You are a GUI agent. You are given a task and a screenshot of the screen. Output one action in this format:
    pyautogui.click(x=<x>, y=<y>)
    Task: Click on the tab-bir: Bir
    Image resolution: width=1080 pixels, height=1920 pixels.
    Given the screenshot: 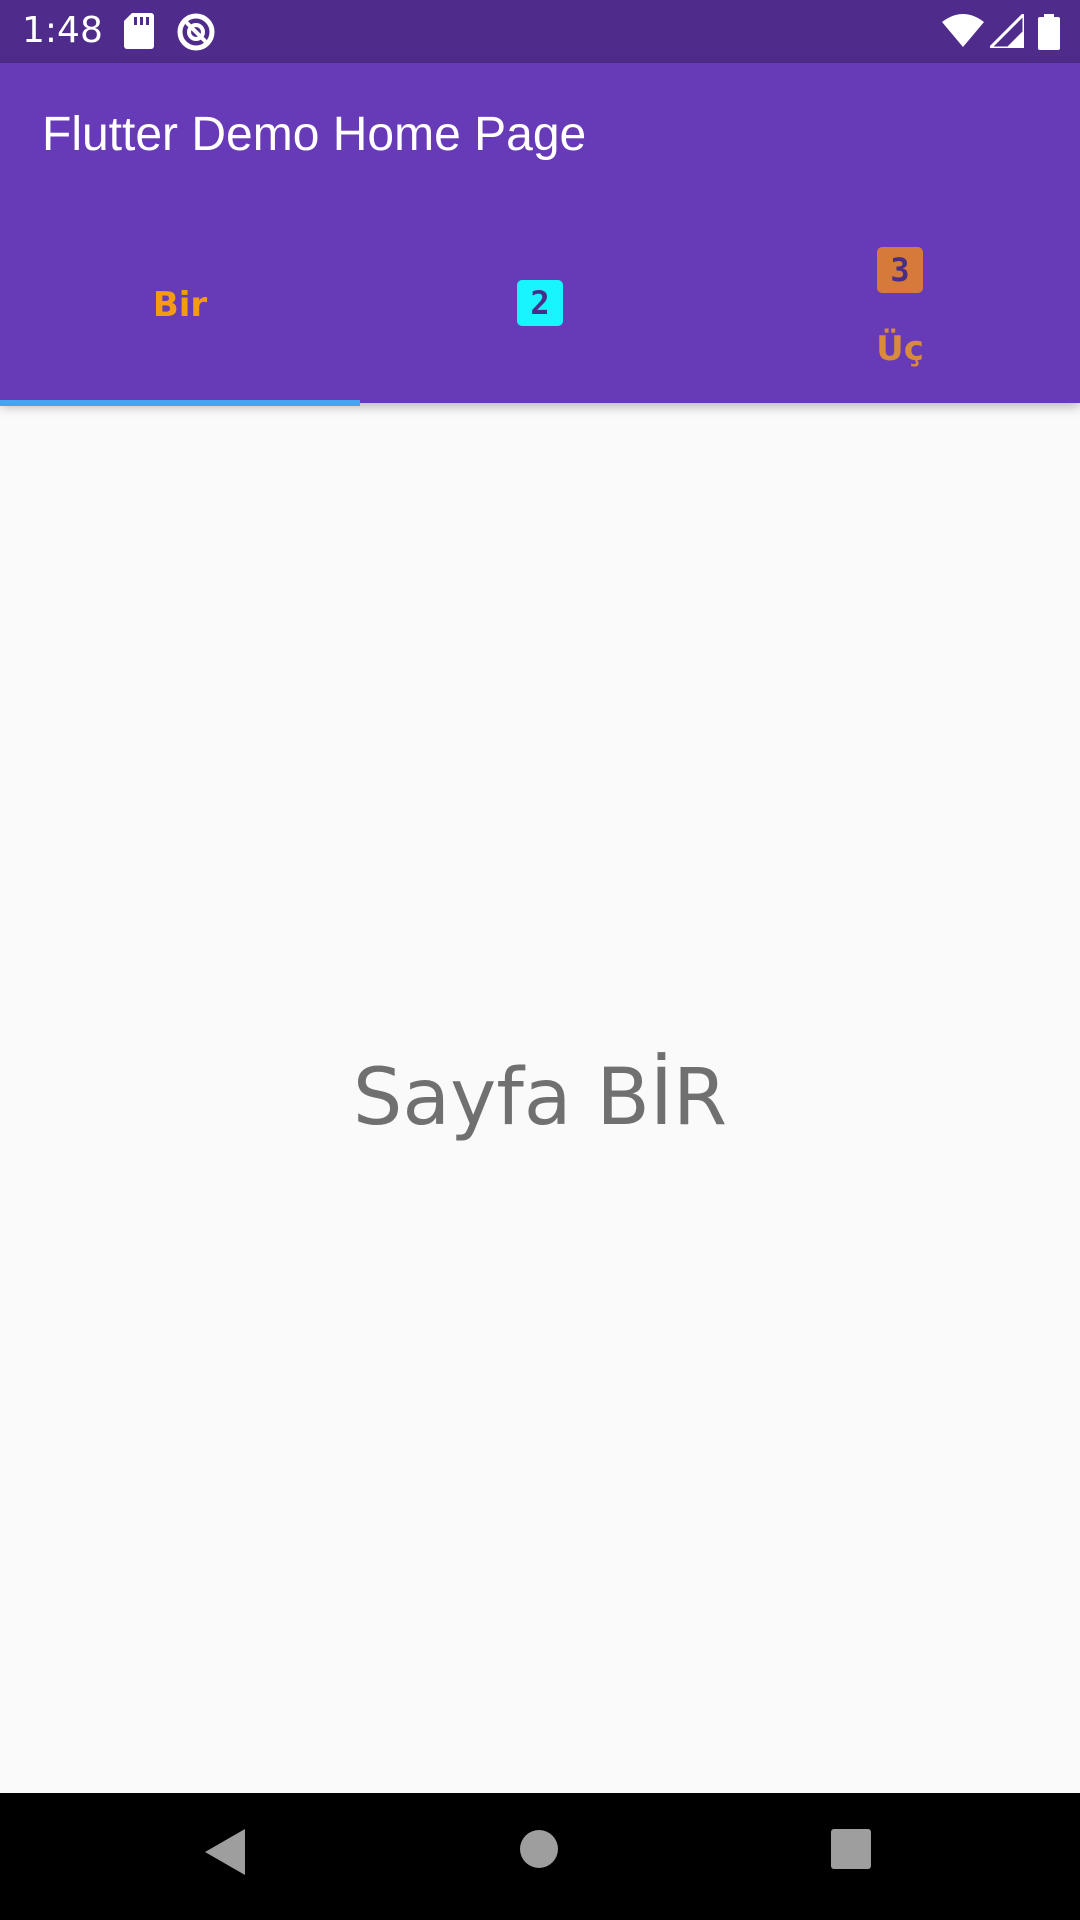 What is the action you would take?
    pyautogui.click(x=180, y=313)
    